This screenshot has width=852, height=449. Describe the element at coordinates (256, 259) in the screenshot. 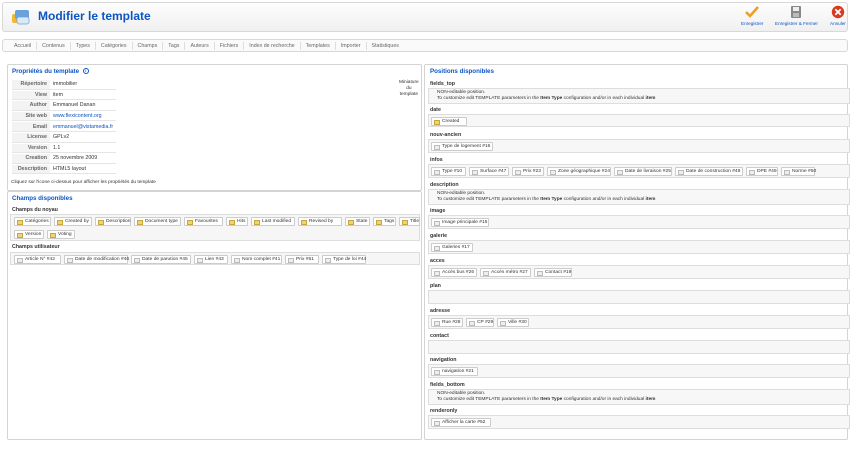

I see `field-chip: Nom complet #41` at that location.